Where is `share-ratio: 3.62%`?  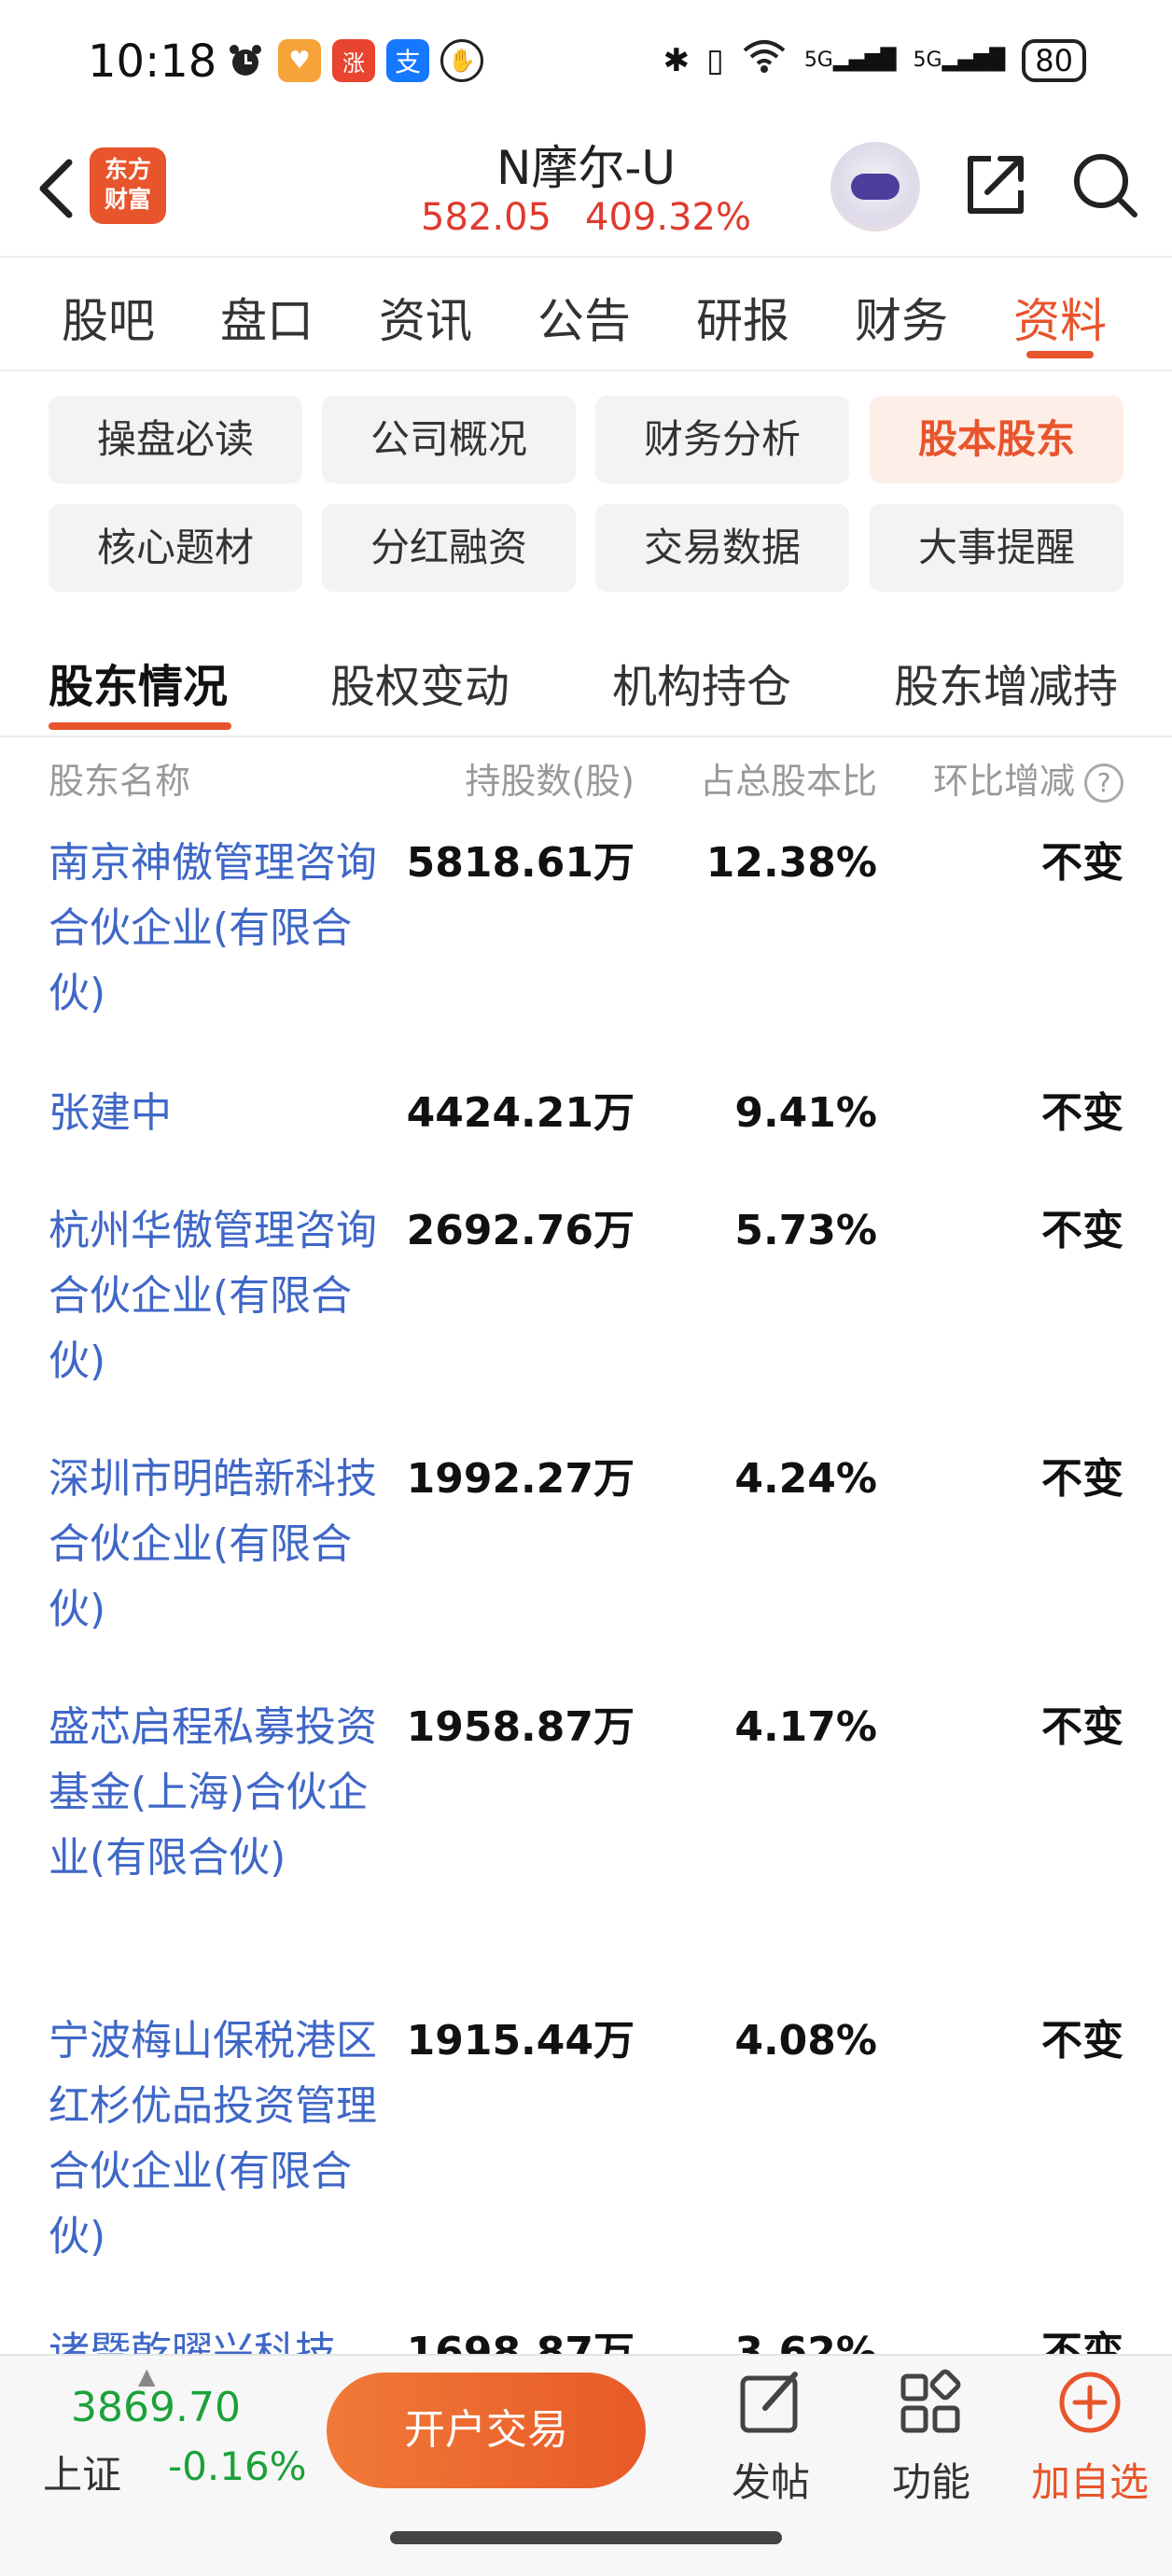 share-ratio: 3.62% is located at coordinates (805, 2341).